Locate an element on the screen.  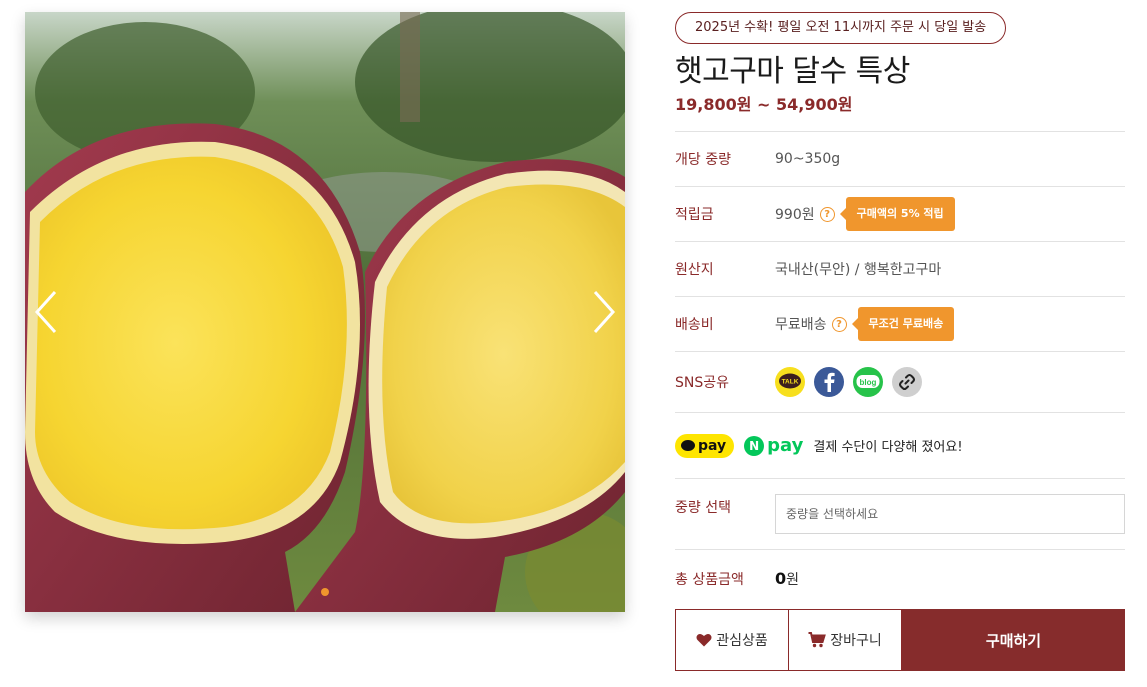
kakaopay-label: pay is located at coordinates (712, 445).